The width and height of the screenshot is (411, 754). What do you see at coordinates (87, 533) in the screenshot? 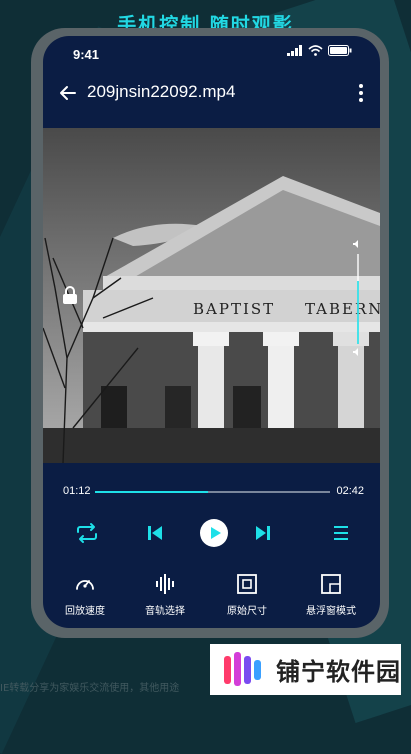
I see `repeat-icon` at bounding box center [87, 533].